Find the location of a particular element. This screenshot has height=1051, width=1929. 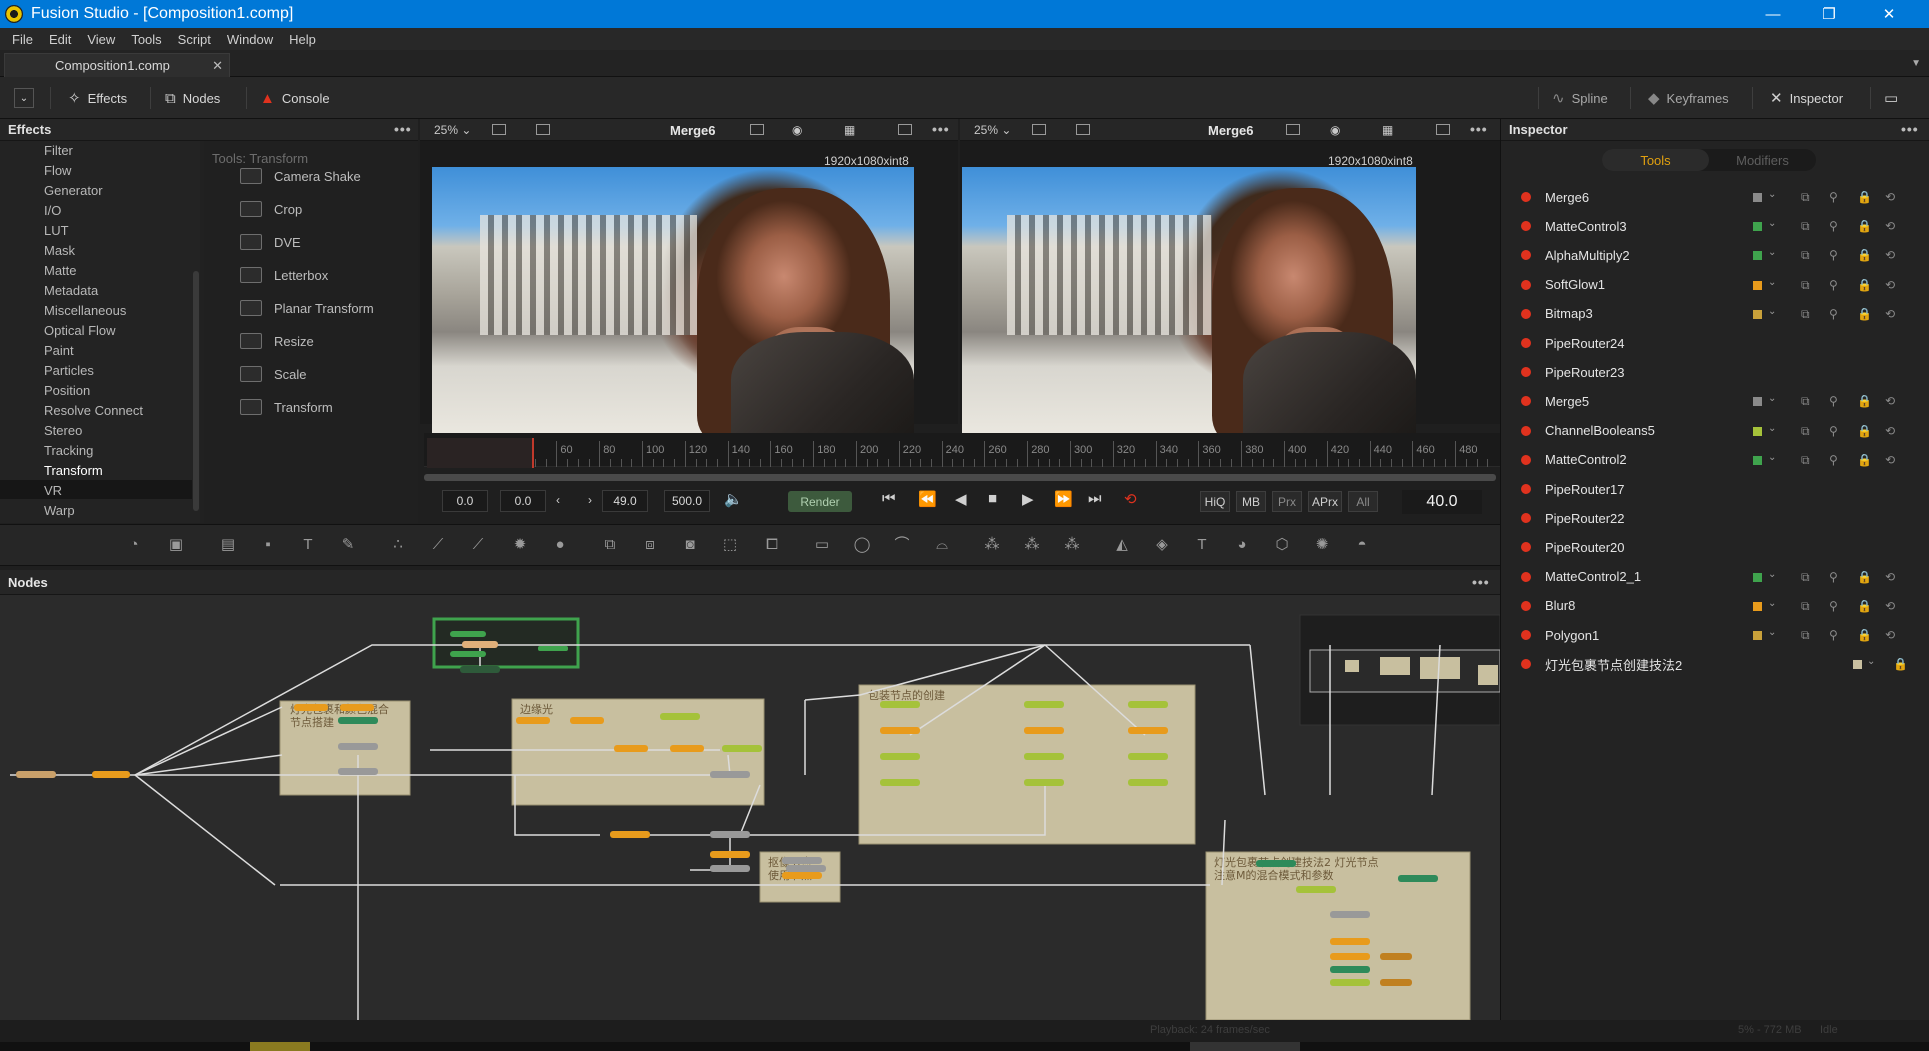

category-item-selected: Transform is located at coordinates (73, 470).